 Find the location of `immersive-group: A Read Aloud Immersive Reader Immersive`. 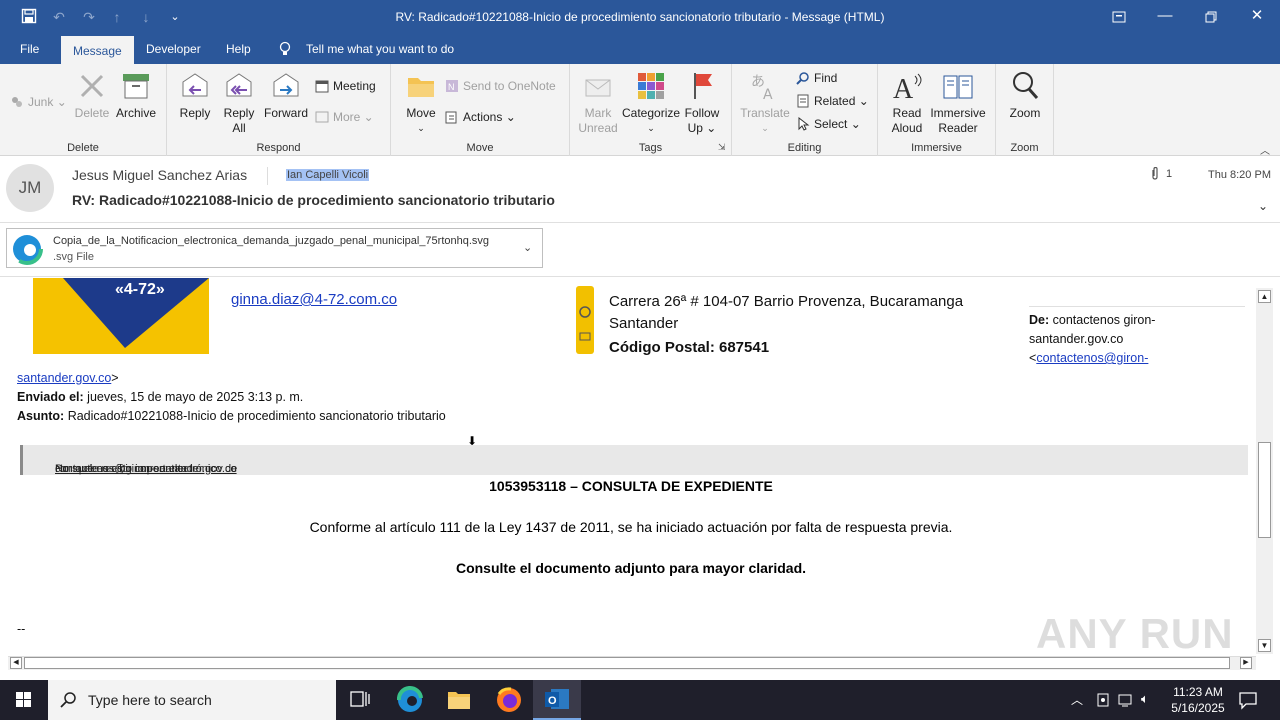

immersive-group: A Read Aloud Immersive Reader Immersive is located at coordinates (937, 110).